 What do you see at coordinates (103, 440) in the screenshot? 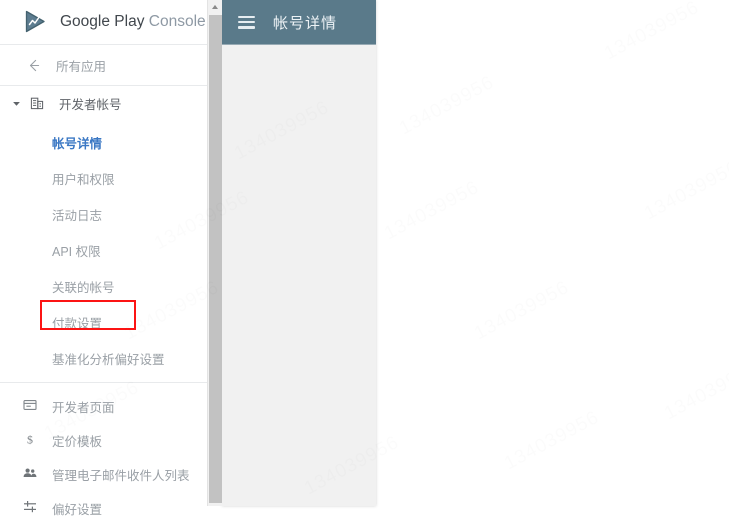
I see `sidebar-item-pricing-templates: $ 定价模板` at bounding box center [103, 440].